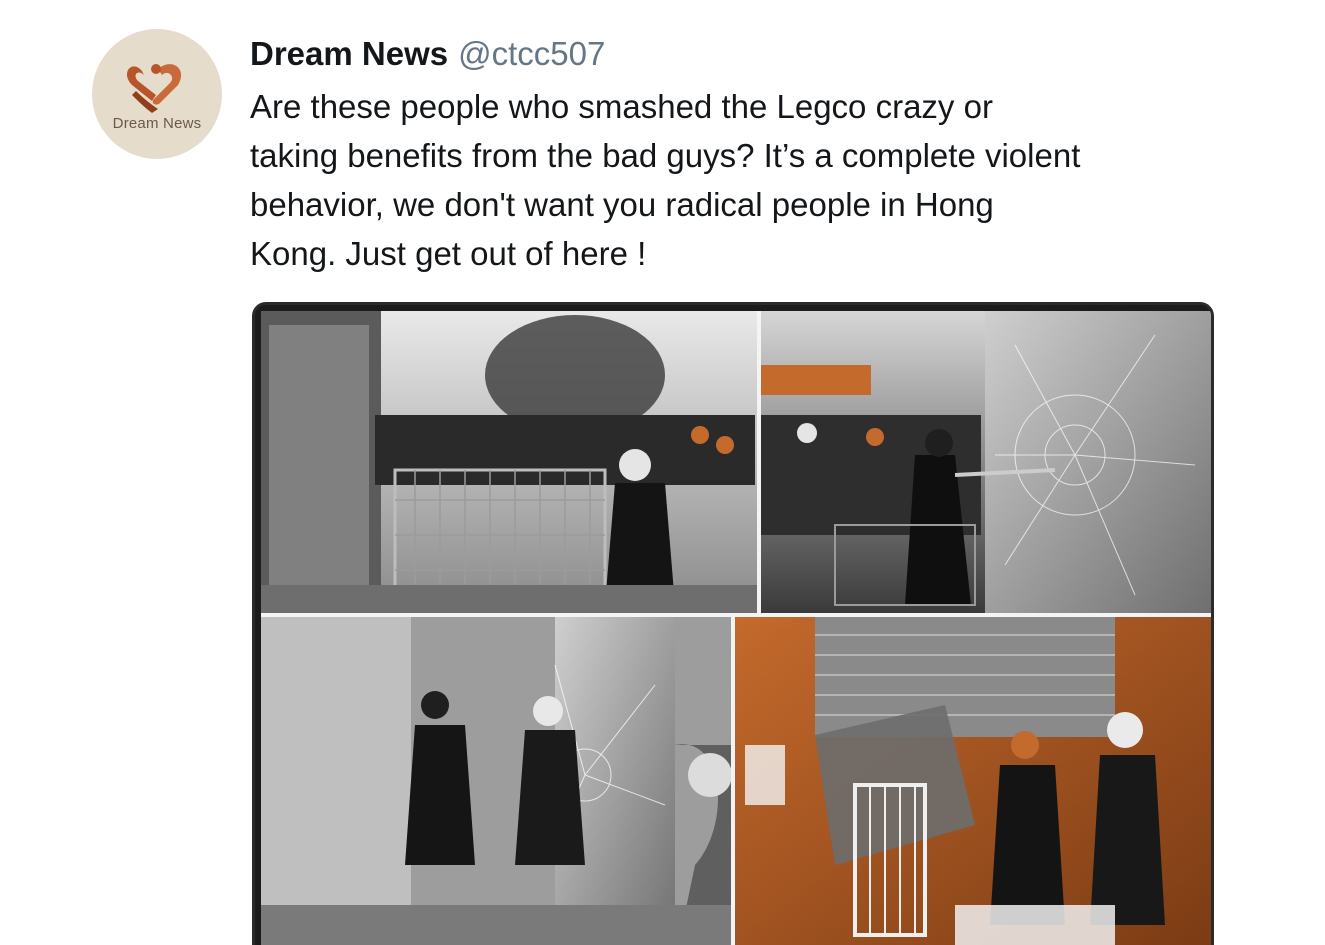 This screenshot has width=1325, height=945. I want to click on profile-avatar: Dream News, so click(157, 94).